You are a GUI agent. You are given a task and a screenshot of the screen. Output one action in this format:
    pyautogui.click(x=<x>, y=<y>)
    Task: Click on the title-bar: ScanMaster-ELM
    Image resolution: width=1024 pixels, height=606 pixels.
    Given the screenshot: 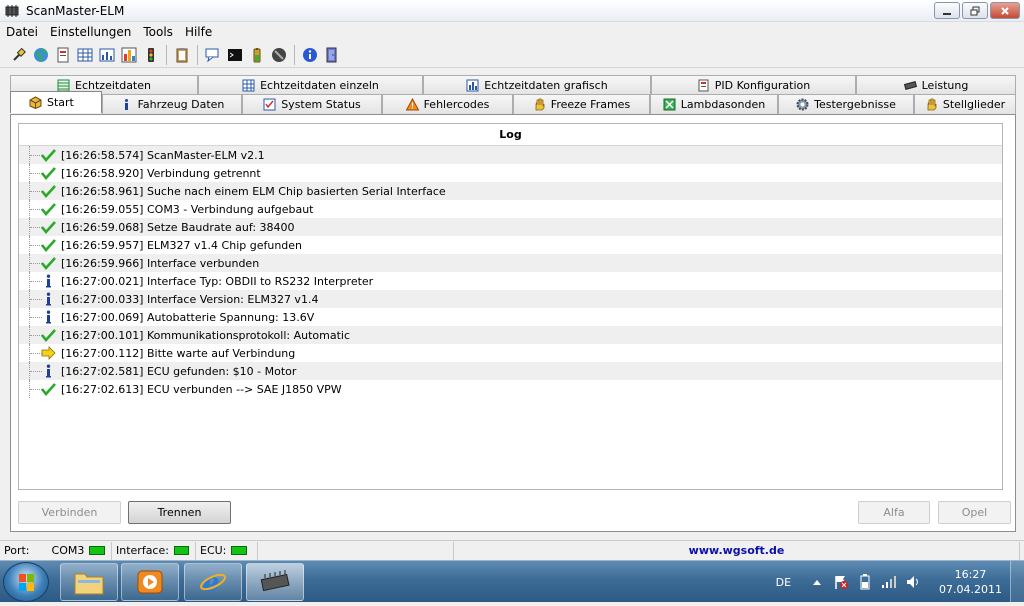 What is the action you would take?
    pyautogui.click(x=512, y=11)
    